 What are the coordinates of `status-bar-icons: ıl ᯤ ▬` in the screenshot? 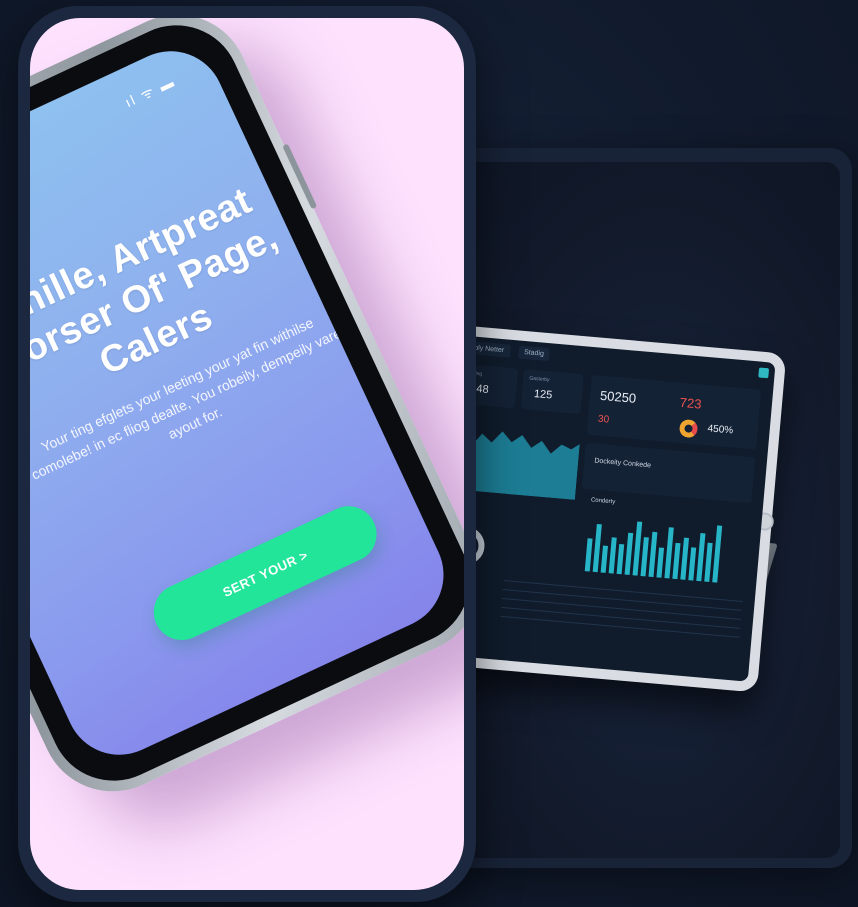 It's located at (150, 92).